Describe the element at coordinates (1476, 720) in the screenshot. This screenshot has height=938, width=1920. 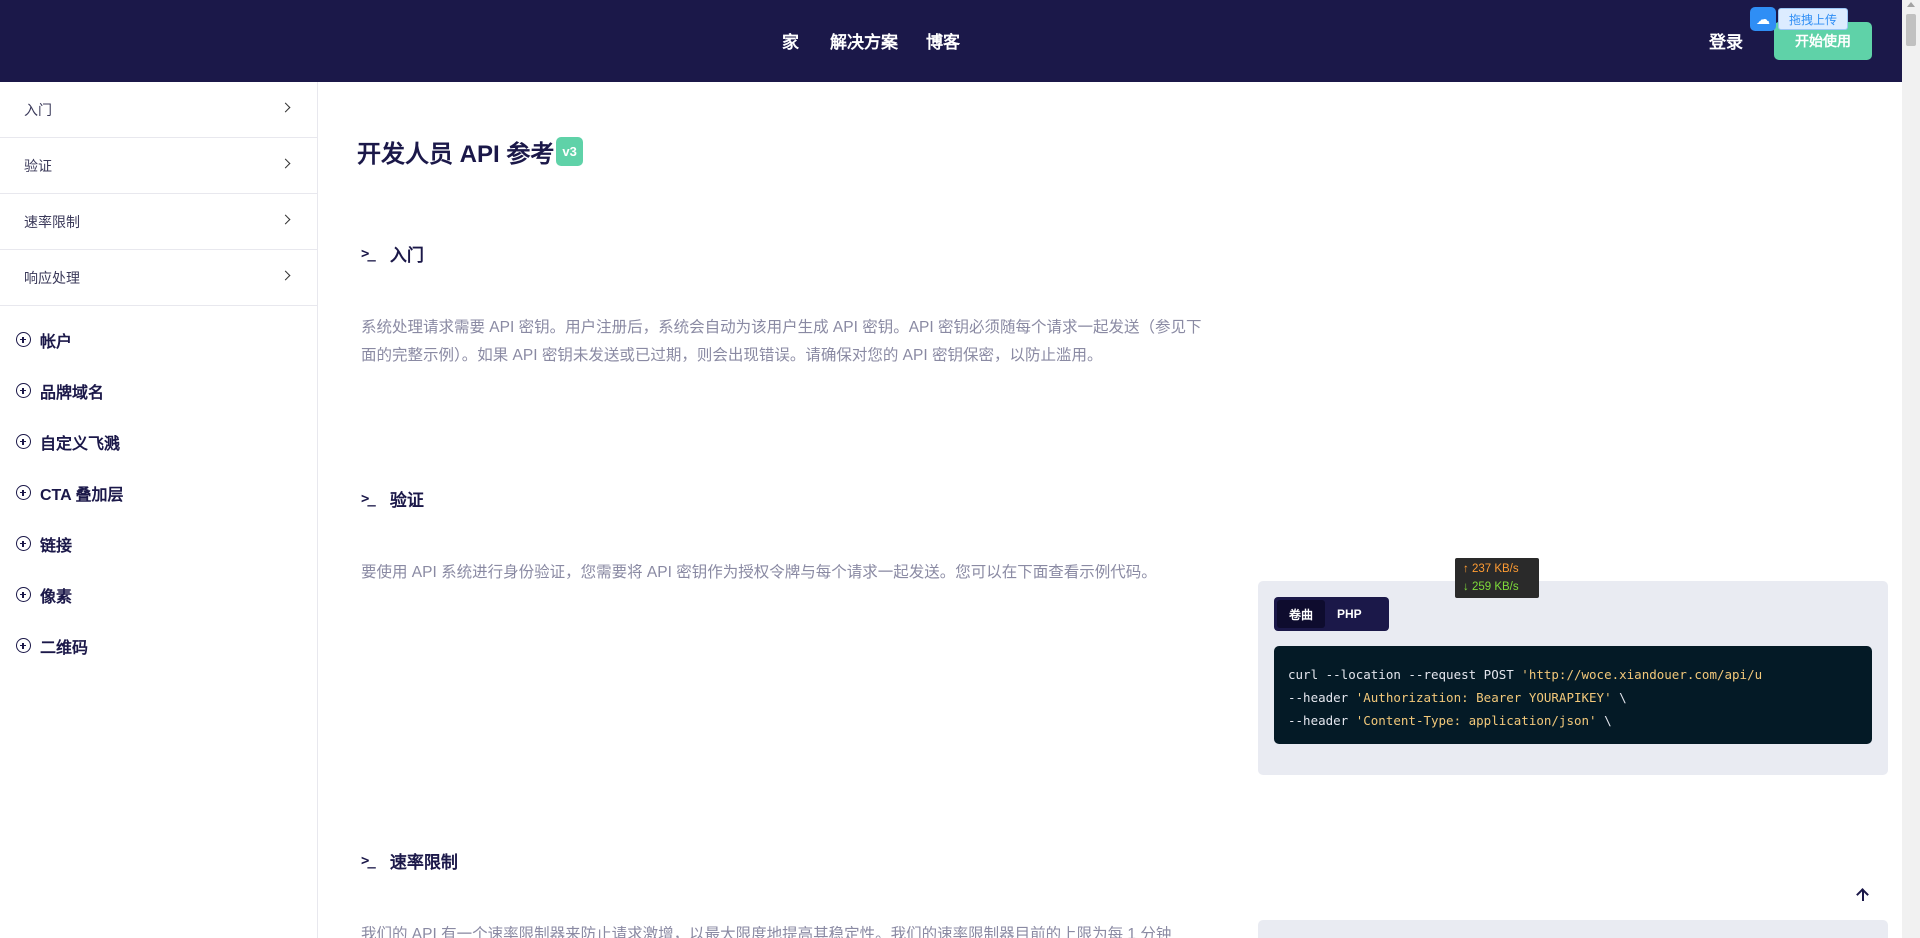
I see `code-string: 'Content-Type: application/json'` at that location.